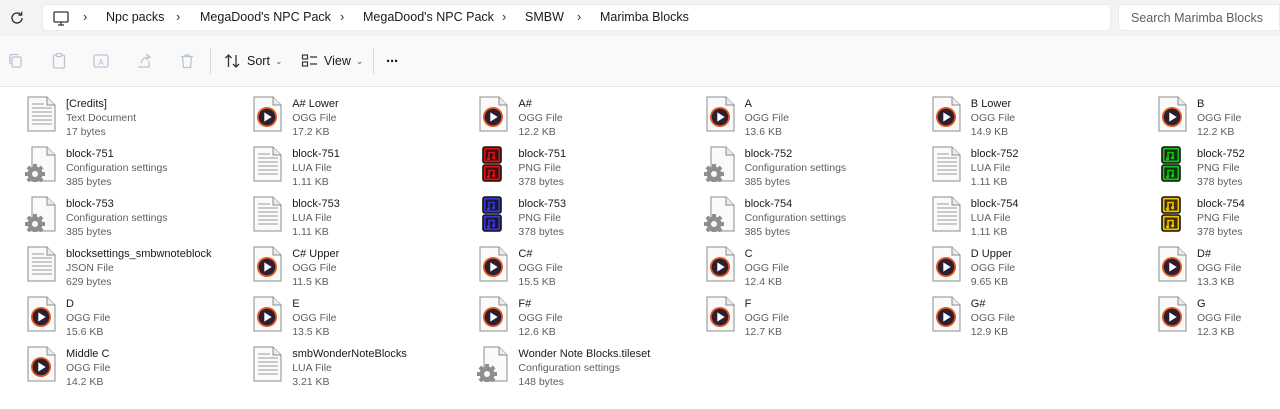  Describe the element at coordinates (358, 164) in the screenshot. I see `file-item: block-751 LUA File 1.11 KB` at that location.